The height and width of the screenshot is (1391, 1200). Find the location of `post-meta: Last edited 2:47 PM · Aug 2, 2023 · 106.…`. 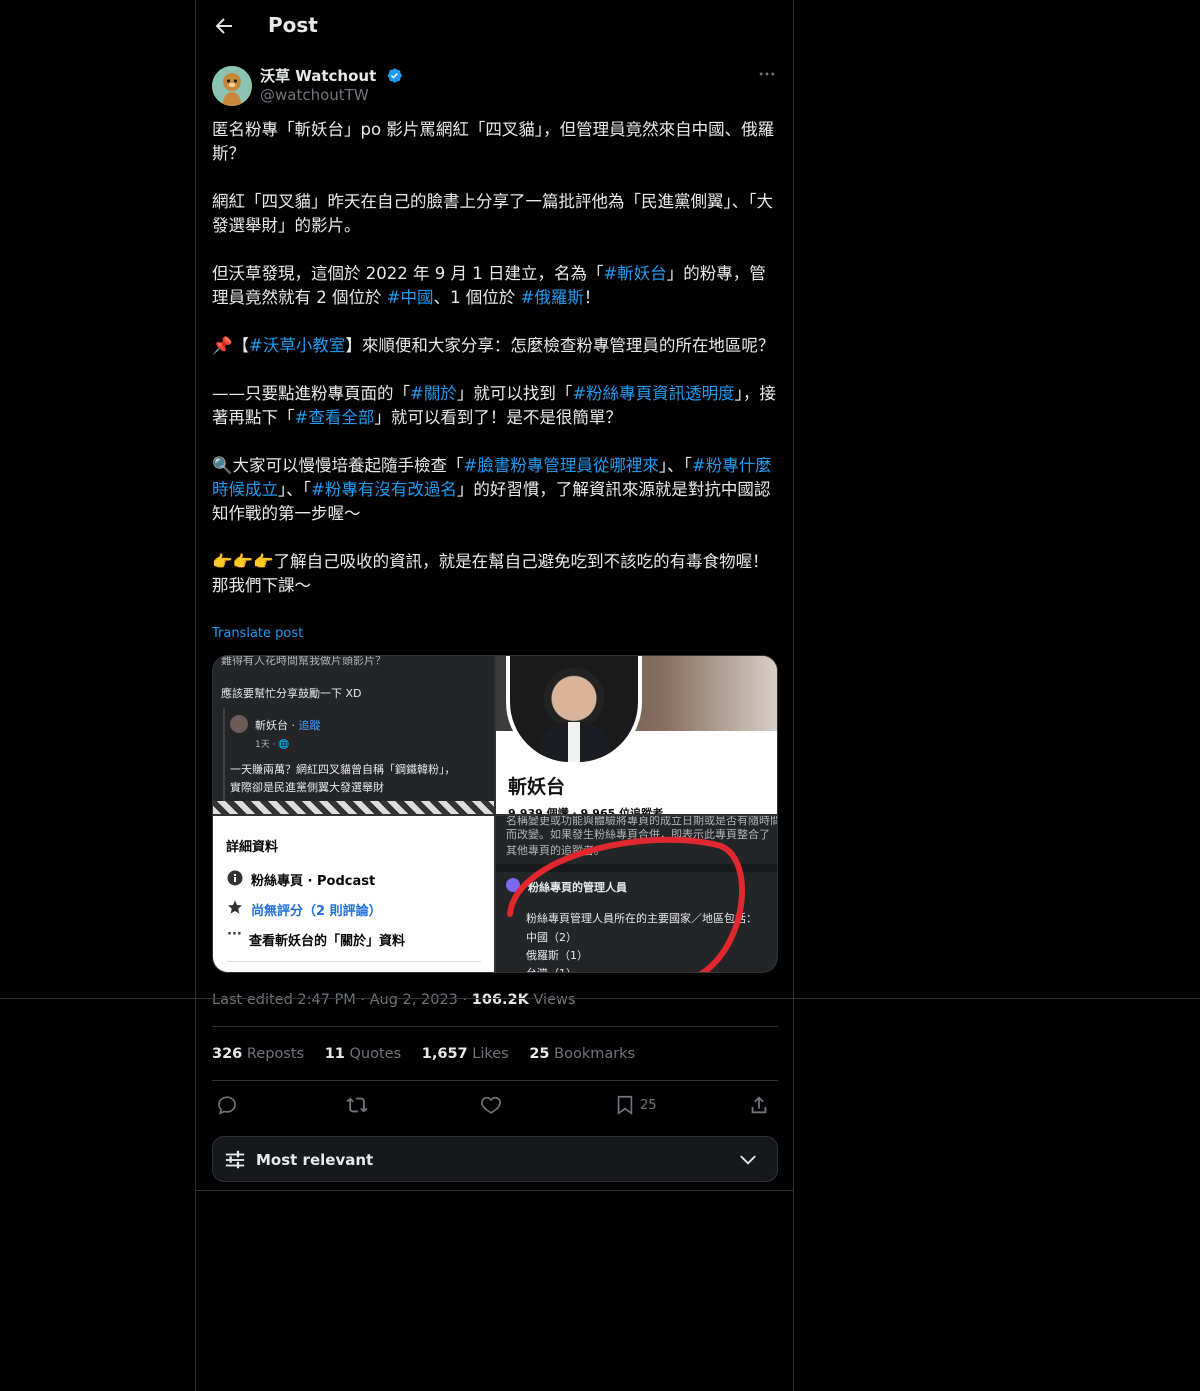

post-meta: Last edited 2:47 PM · Aug 2, 2023 · 106.… is located at coordinates (393, 1000).